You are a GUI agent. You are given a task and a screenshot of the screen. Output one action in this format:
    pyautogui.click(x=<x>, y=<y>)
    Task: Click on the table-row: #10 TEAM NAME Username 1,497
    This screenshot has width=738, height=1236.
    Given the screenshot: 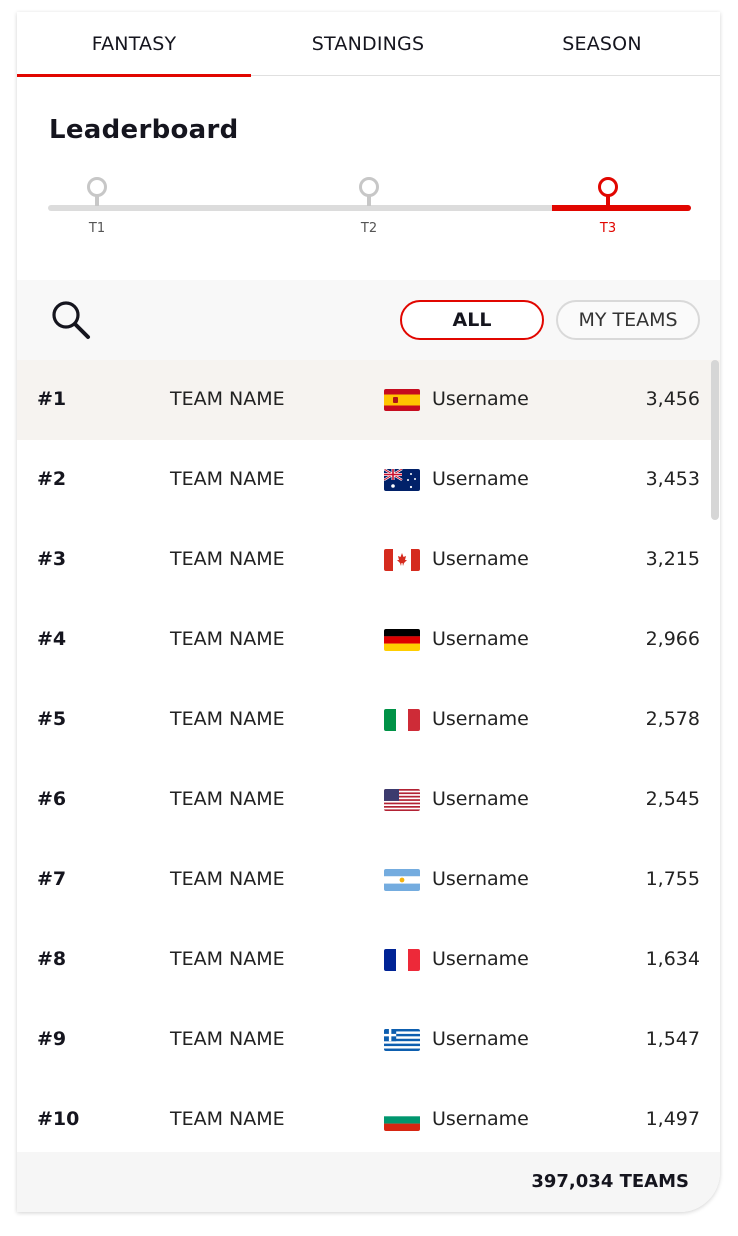 What is the action you would take?
    pyautogui.click(x=368, y=1116)
    